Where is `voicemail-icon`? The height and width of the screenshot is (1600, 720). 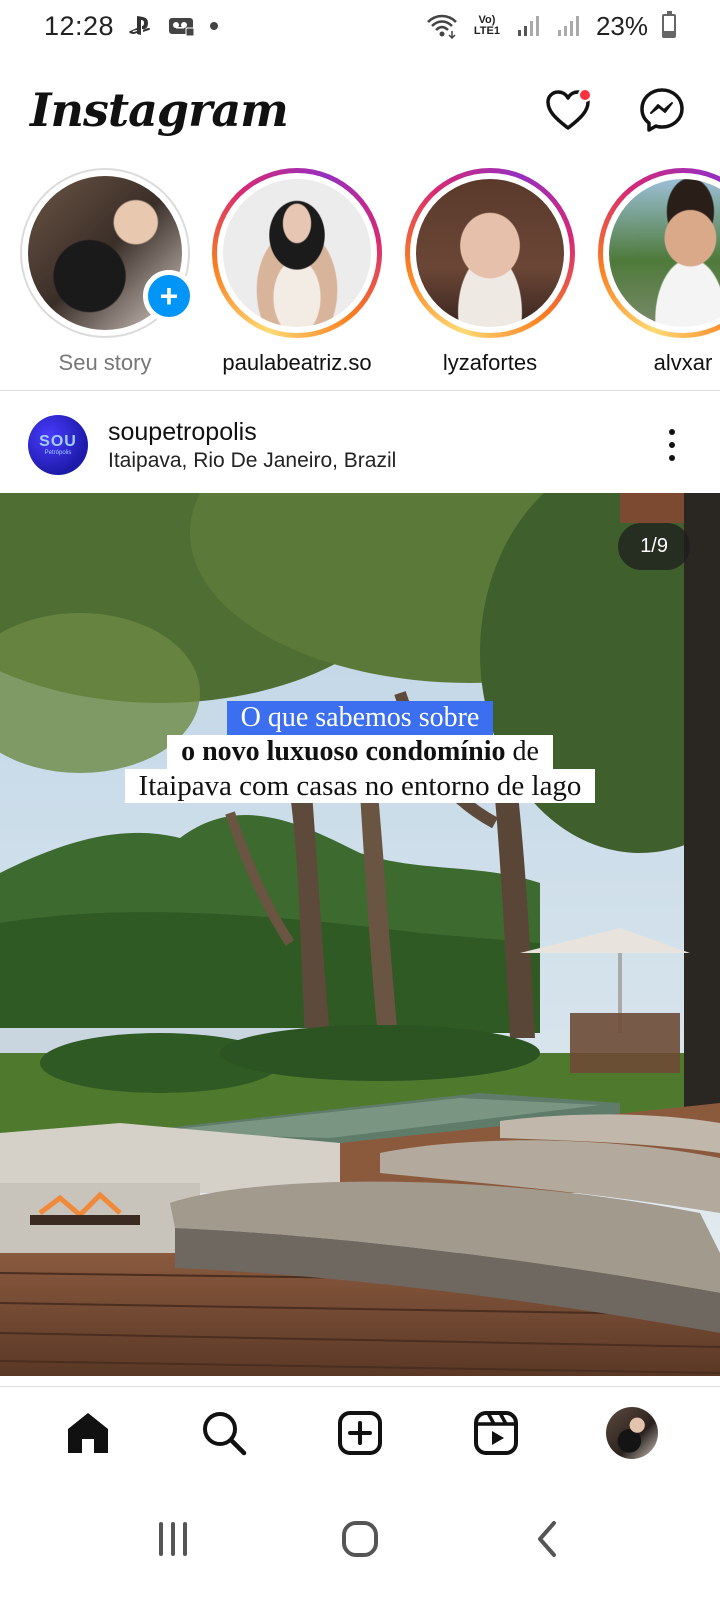
voicemail-icon is located at coordinates (182, 26).